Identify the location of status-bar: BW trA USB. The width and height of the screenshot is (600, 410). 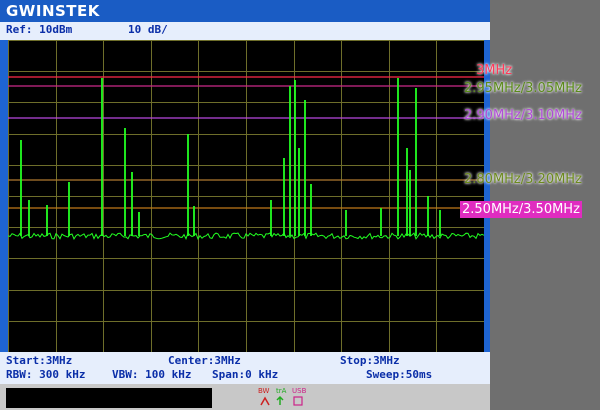
(245, 397).